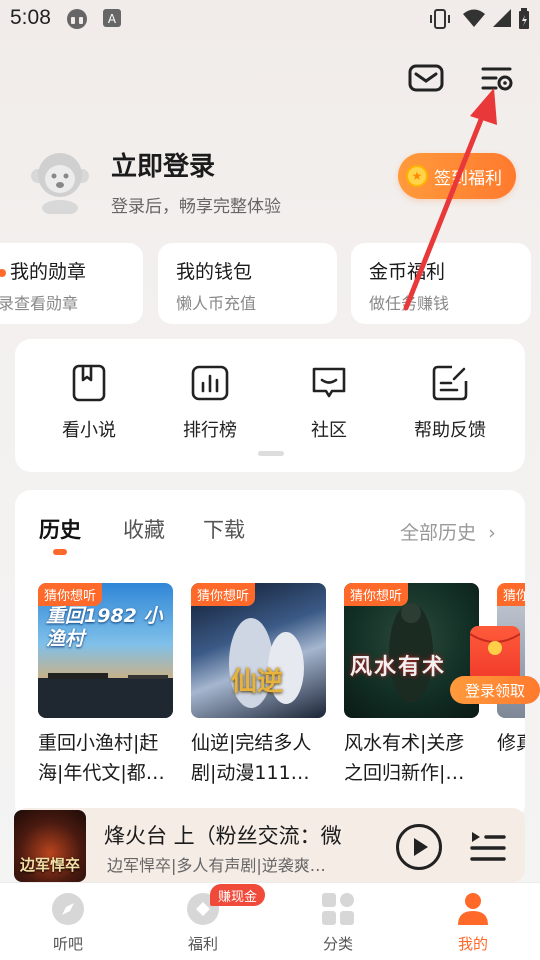 The image size is (540, 960). I want to click on grid-icon, so click(338, 909).